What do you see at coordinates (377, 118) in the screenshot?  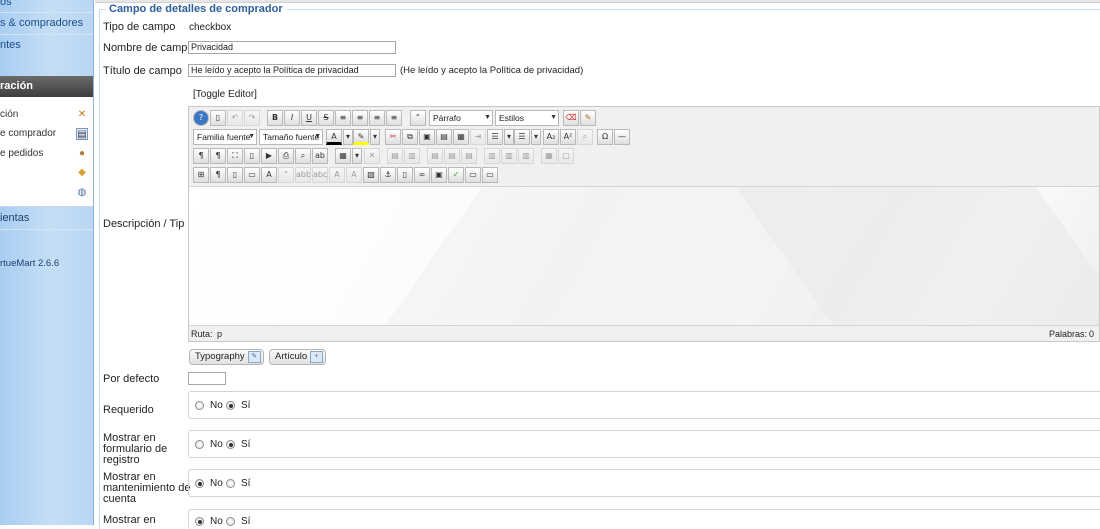 I see `align-left-icon: ≡` at bounding box center [377, 118].